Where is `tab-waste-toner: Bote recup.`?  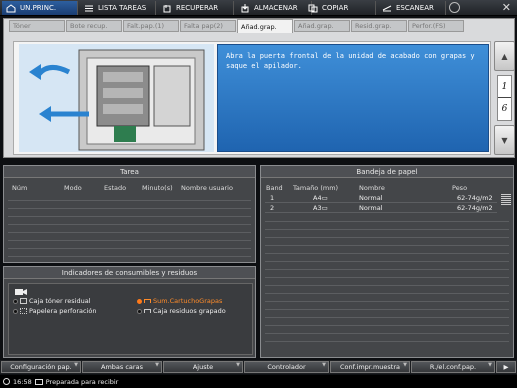 tab-waste-toner: Bote recup. is located at coordinates (94, 26).